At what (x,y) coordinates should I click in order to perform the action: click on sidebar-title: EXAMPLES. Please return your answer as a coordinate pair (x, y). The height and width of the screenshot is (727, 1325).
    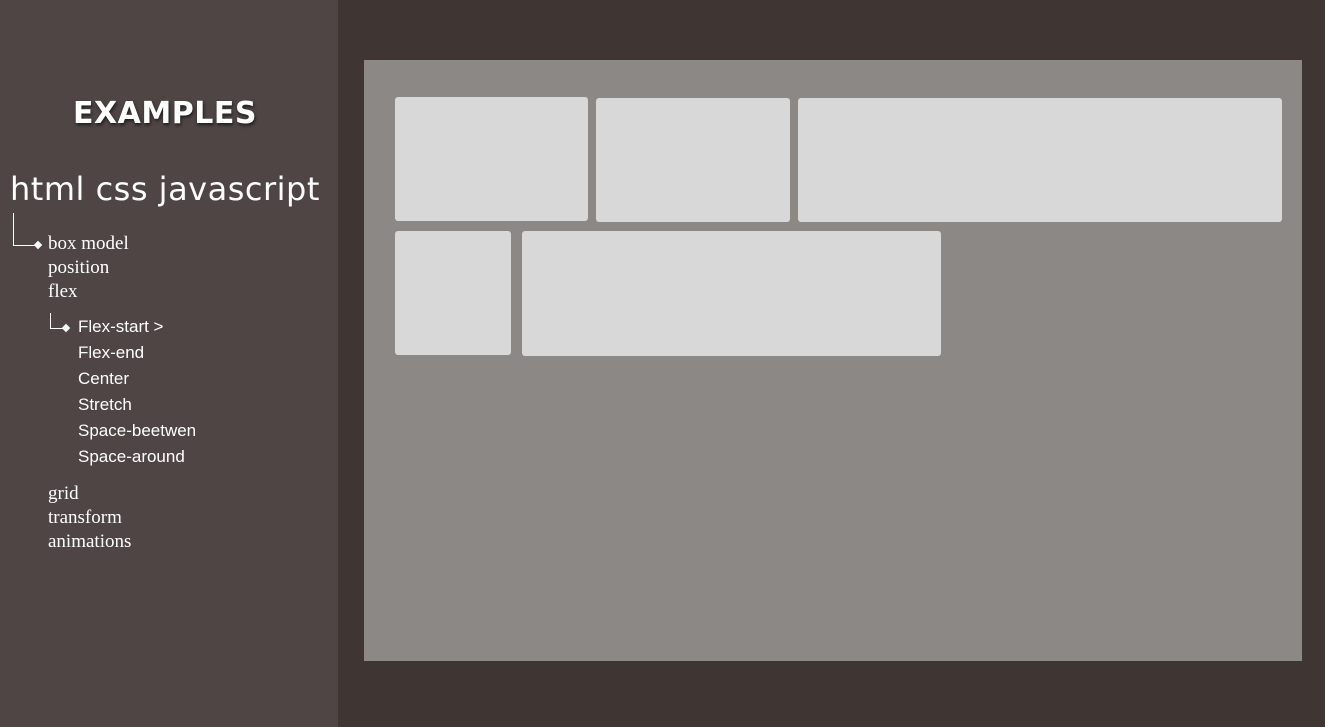
    Looking at the image, I should click on (165, 113).